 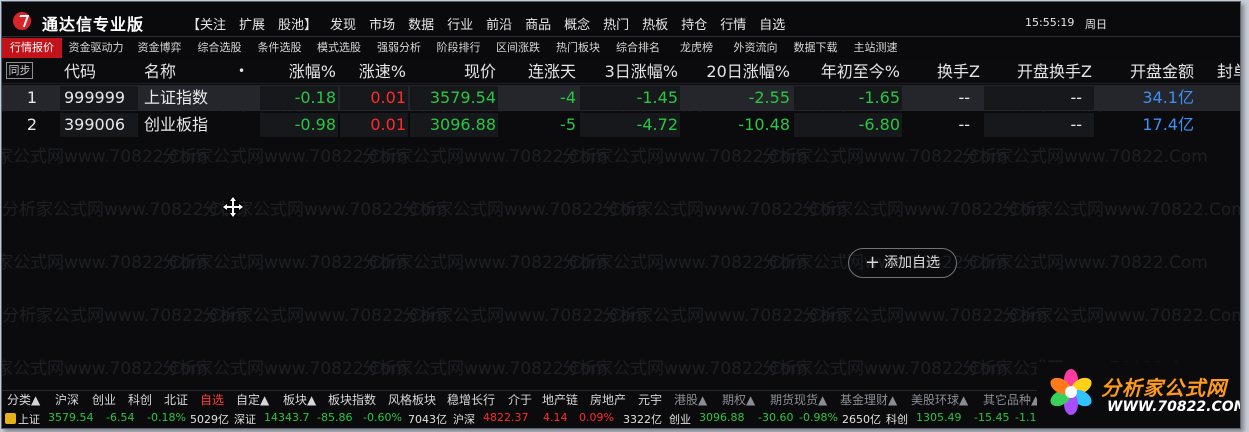 I want to click on tab-foreign-flow: 外资流向, so click(x=755, y=48).